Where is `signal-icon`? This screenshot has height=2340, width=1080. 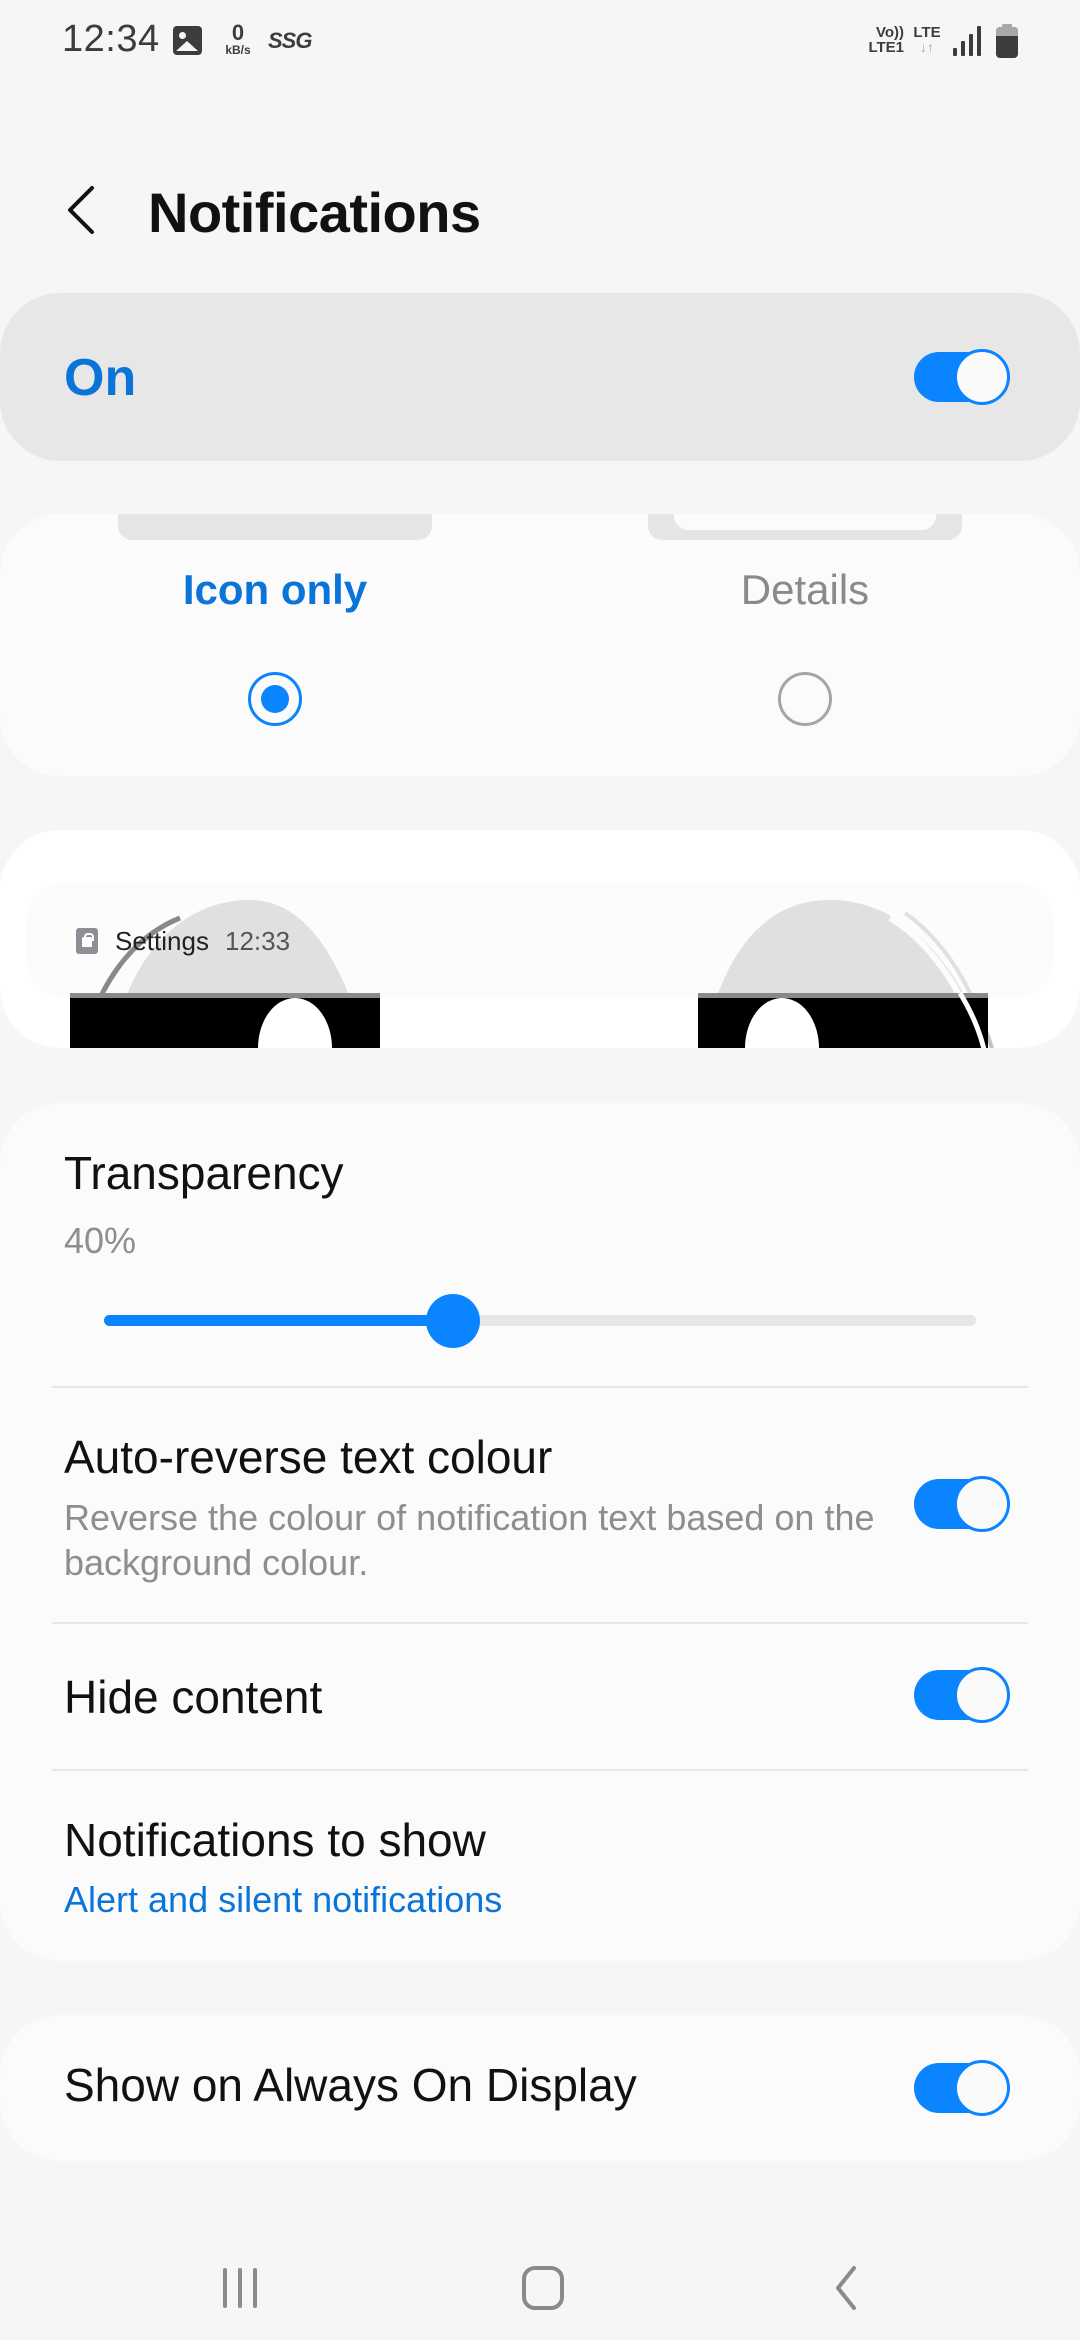
signal-icon is located at coordinates (968, 41).